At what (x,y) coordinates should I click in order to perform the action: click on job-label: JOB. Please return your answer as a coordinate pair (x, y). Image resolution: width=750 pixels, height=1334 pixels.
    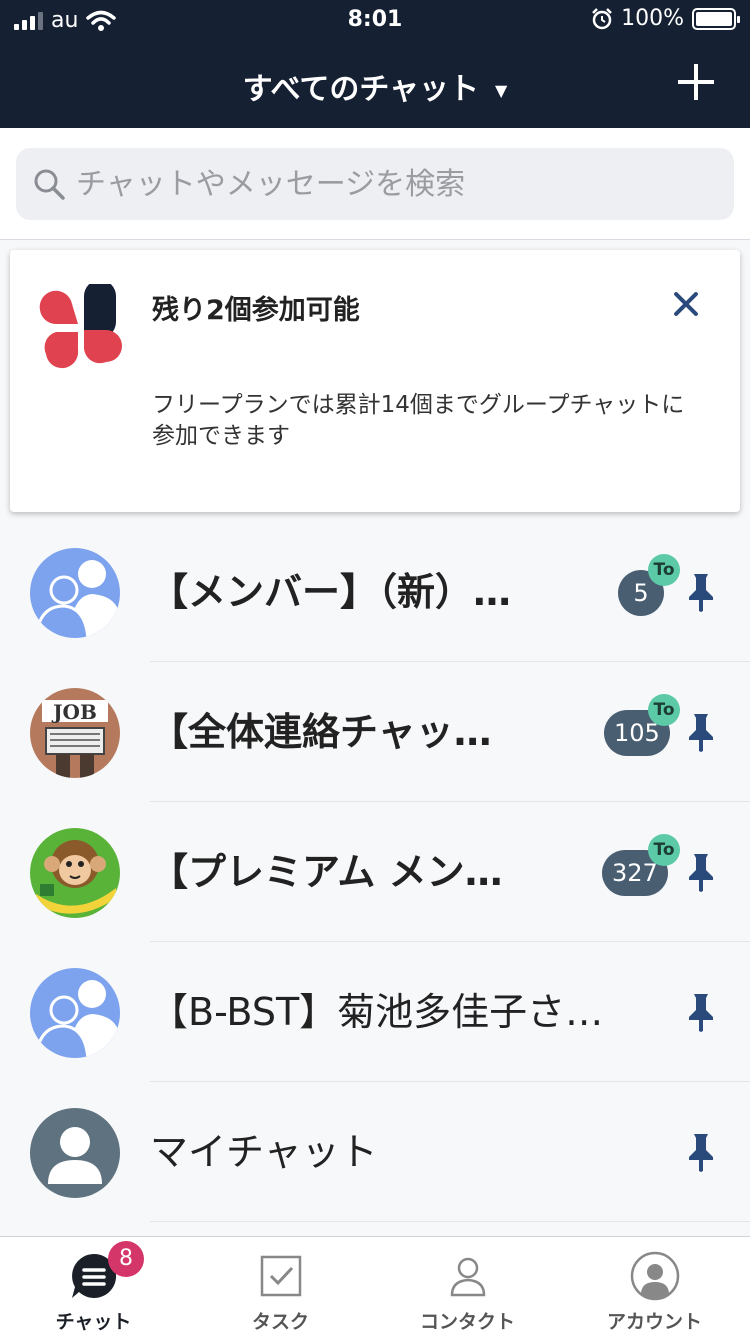
    Looking at the image, I should click on (74, 712).